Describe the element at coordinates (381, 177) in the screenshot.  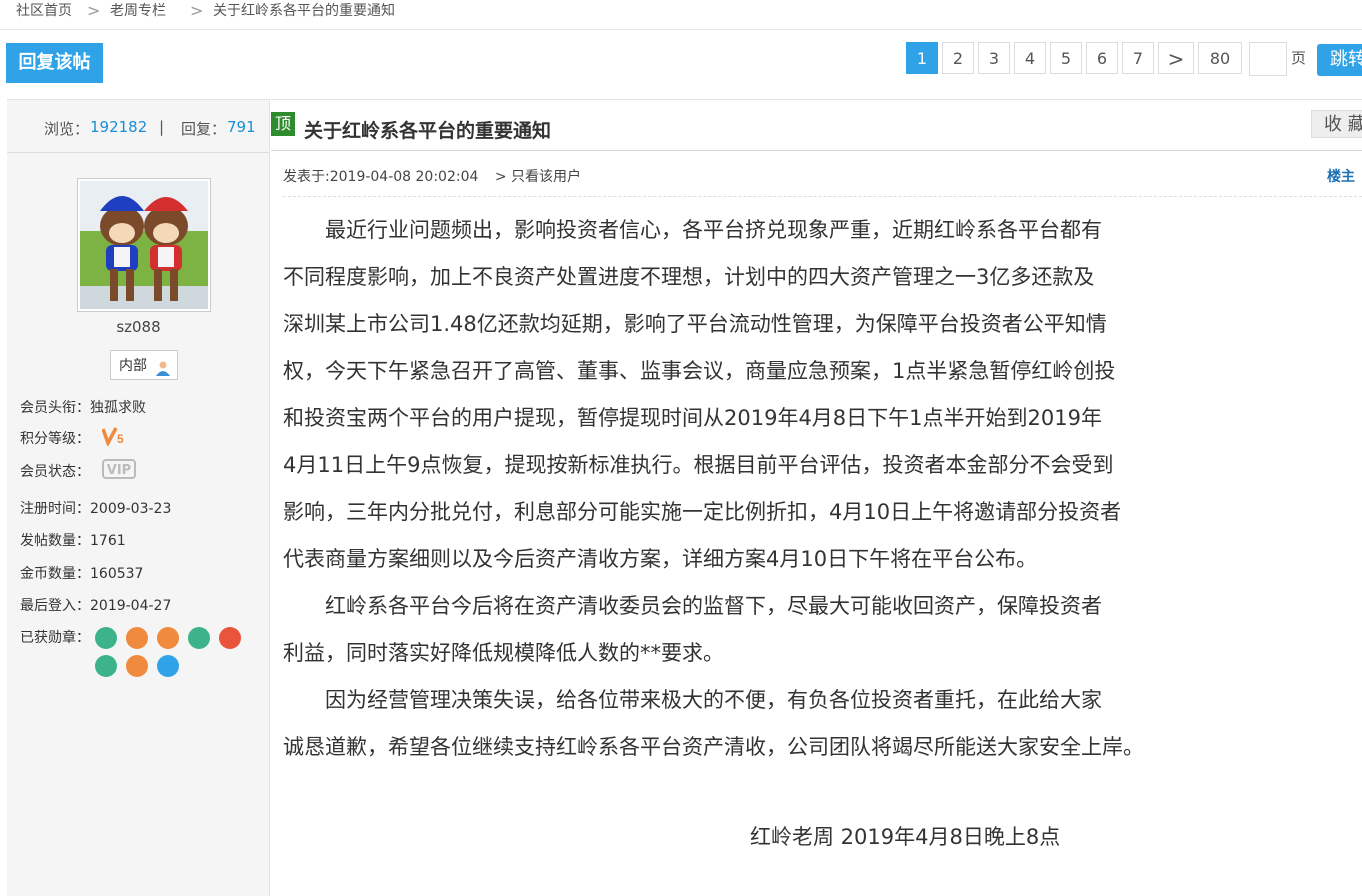
I see `post-time: 发表于:2019-04-08 20:02:04` at that location.